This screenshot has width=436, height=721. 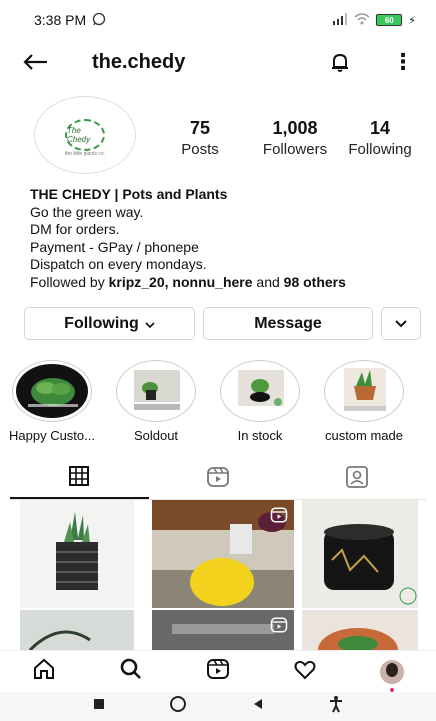 I want to click on suggested-accounts-button, so click(x=401, y=323).